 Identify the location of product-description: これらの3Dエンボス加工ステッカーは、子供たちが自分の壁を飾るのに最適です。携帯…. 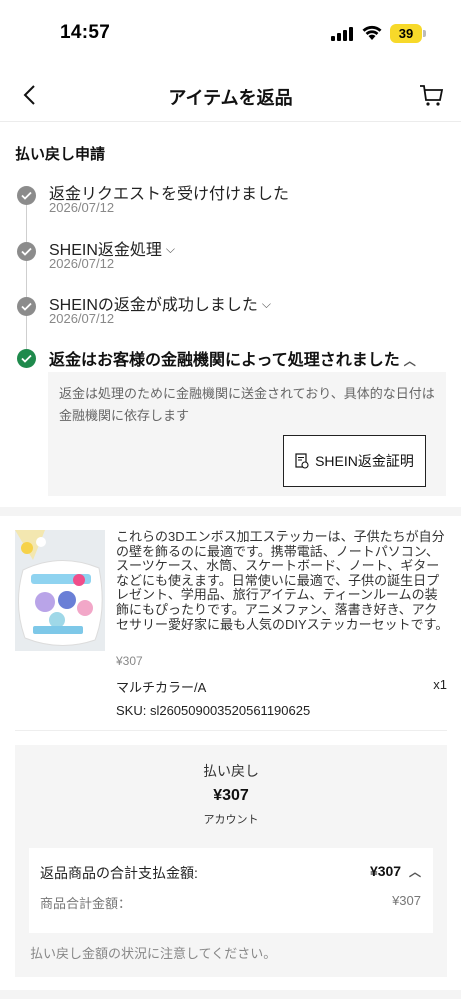
(282, 580).